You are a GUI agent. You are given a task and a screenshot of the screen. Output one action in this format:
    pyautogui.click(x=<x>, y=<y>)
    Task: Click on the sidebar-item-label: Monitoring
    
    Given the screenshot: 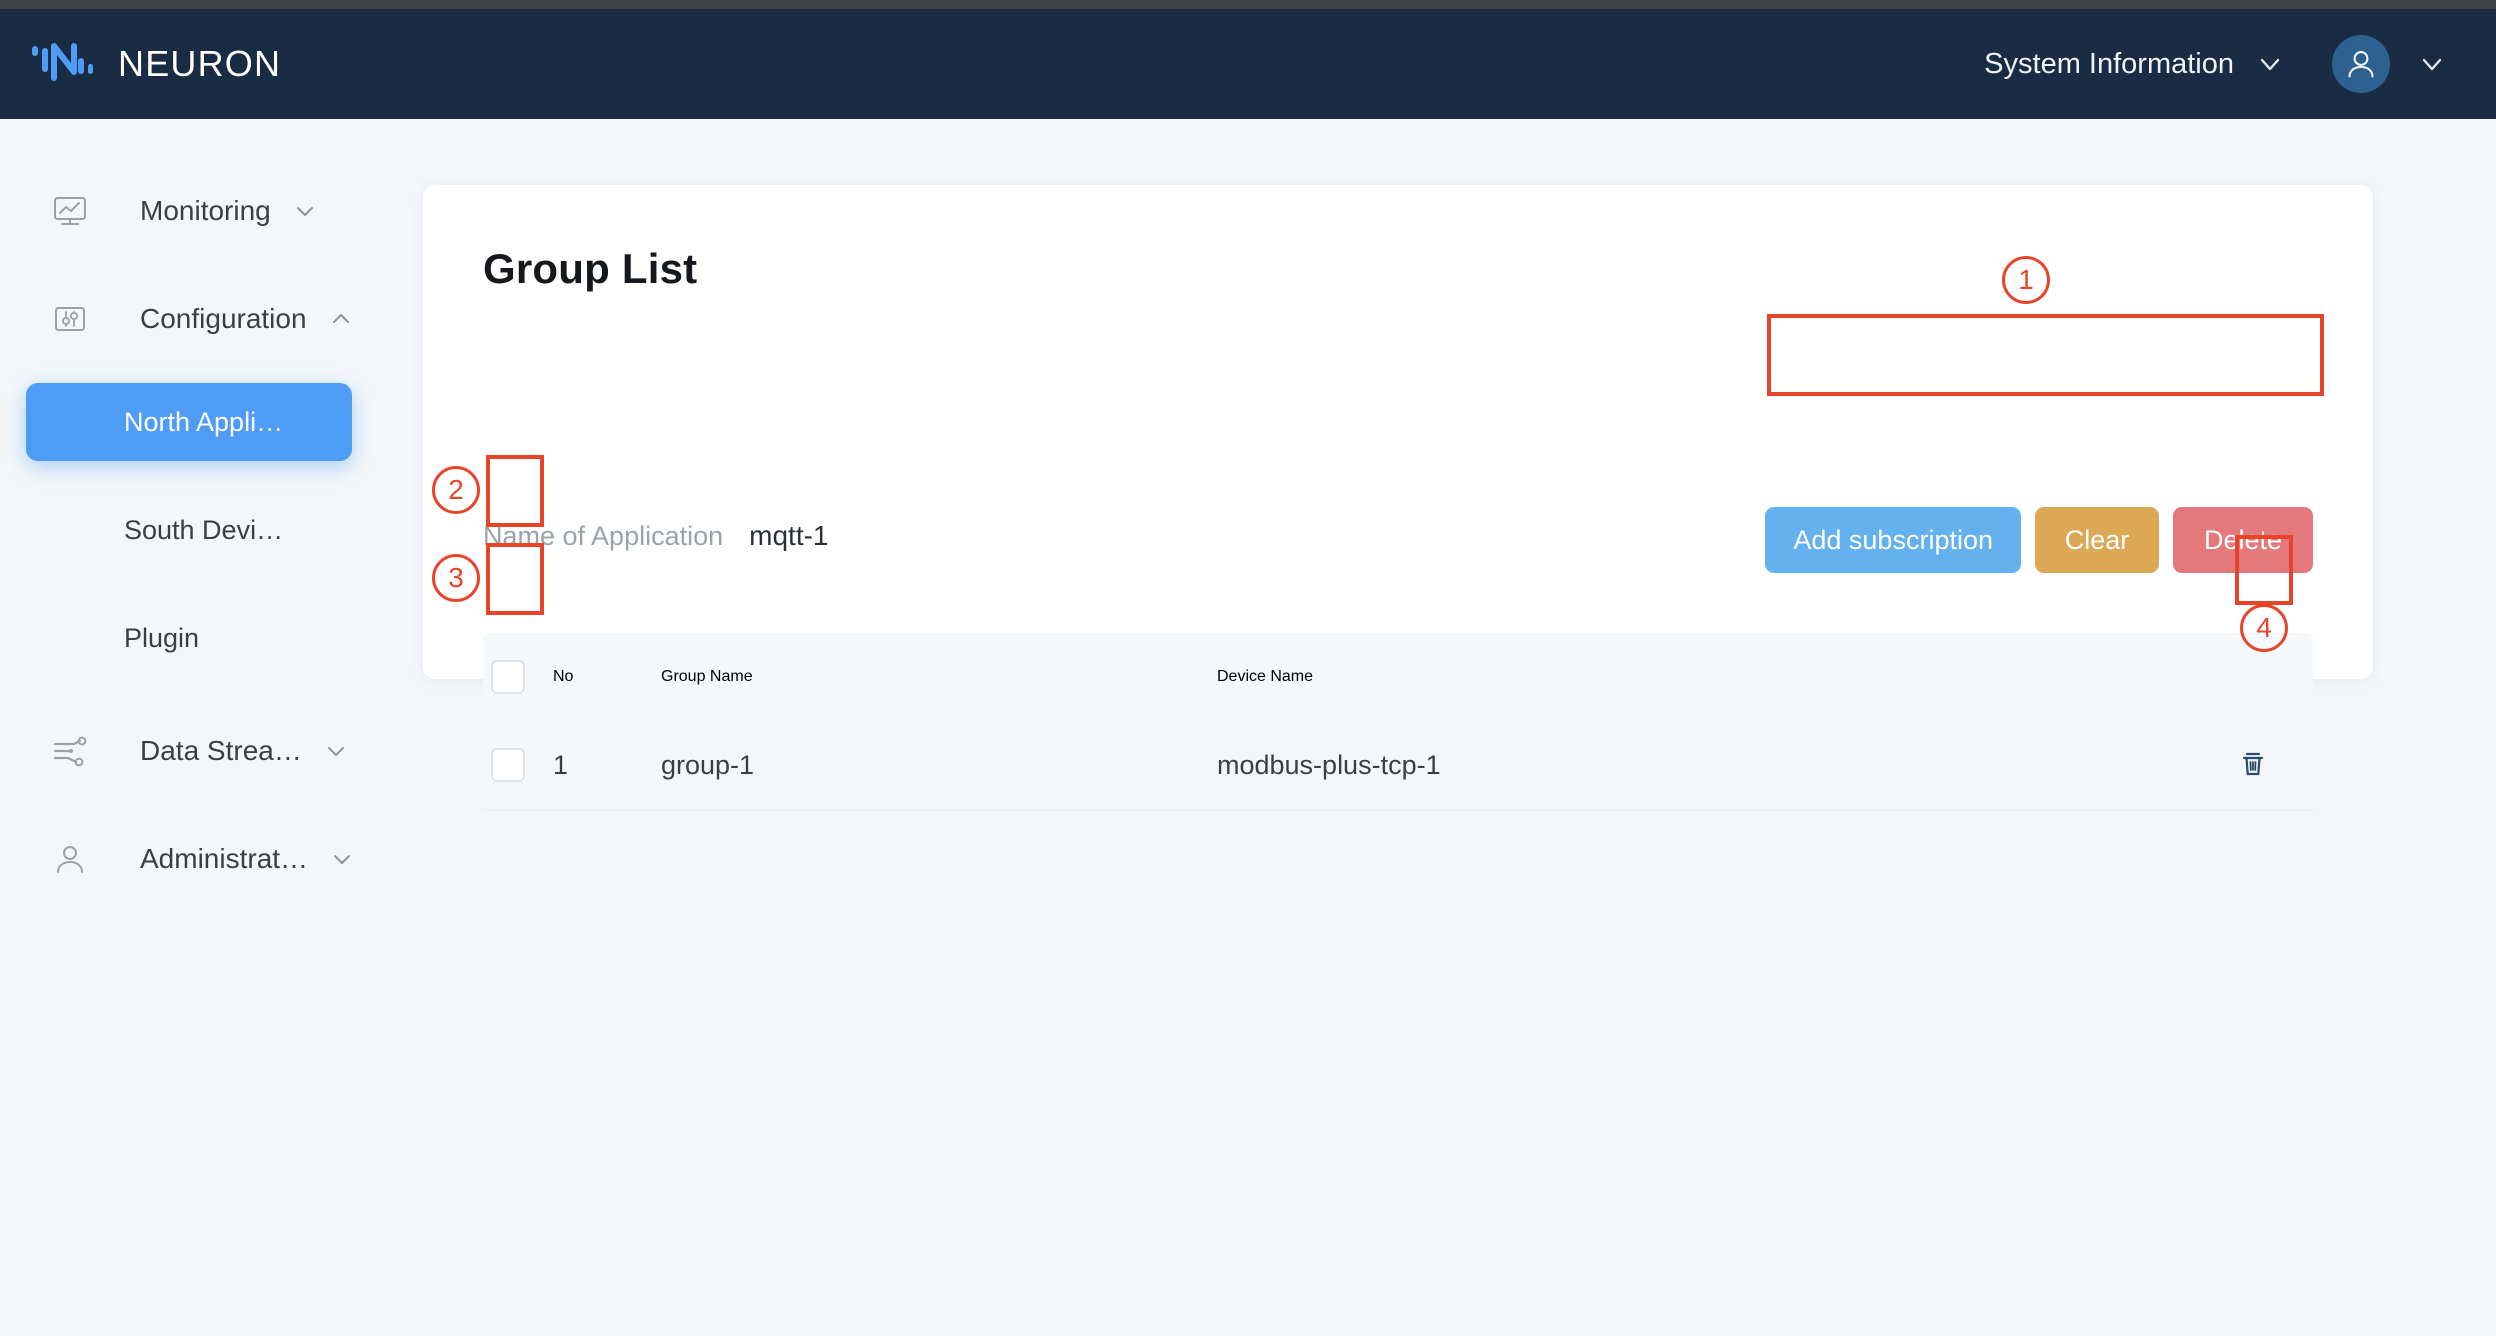 What is the action you would take?
    pyautogui.click(x=205, y=210)
    